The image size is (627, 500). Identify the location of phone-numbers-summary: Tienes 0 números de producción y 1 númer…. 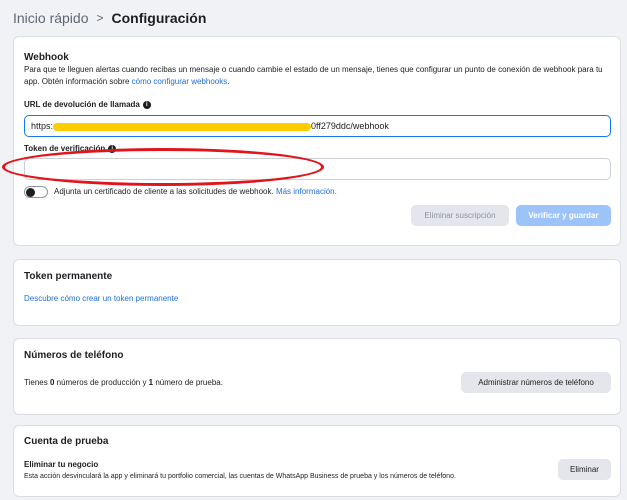
(123, 382).